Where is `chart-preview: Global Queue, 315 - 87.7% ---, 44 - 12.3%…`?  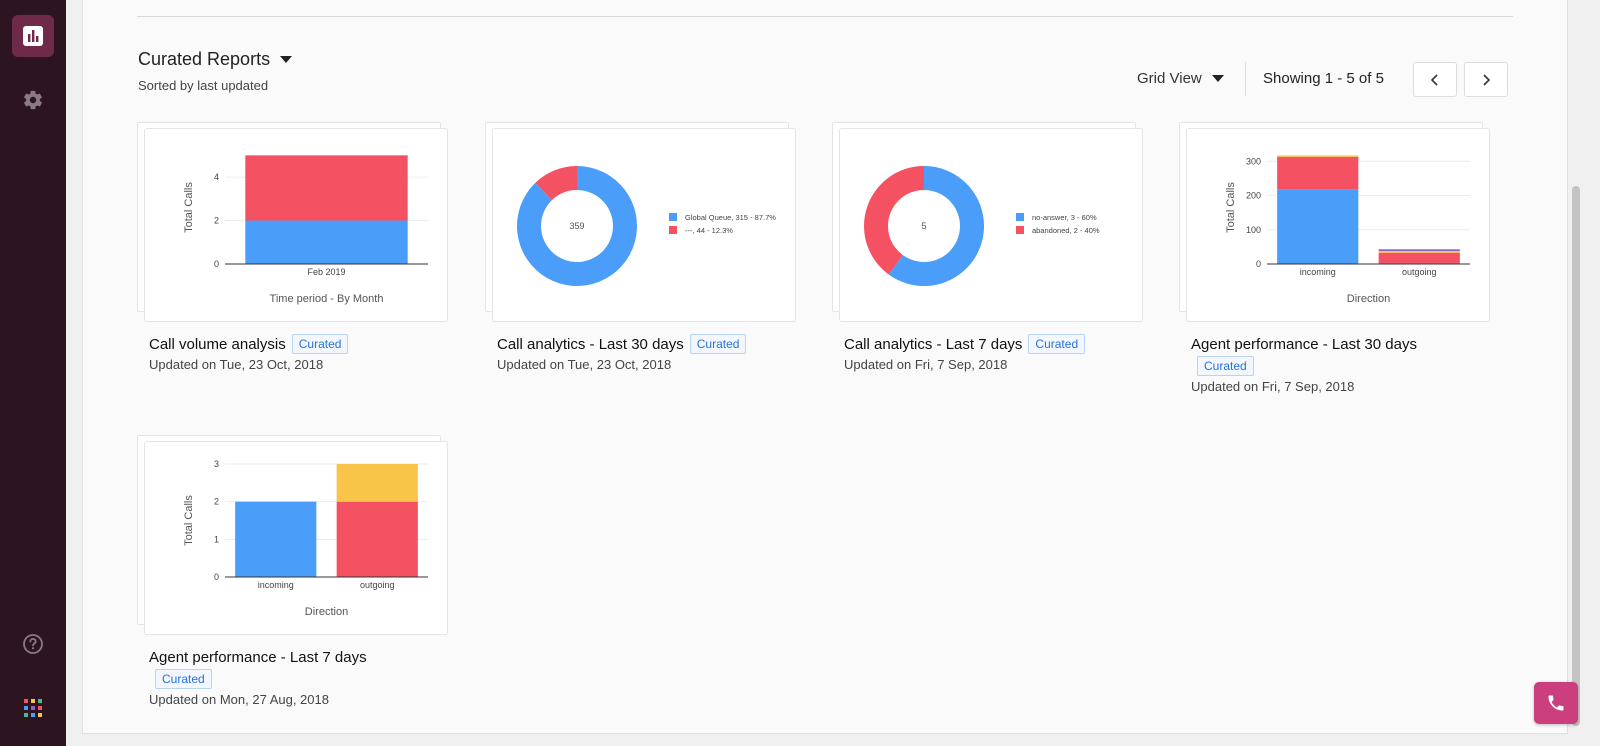 chart-preview: Global Queue, 315 - 87.7% ---, 44 - 12.3%… is located at coordinates (644, 225).